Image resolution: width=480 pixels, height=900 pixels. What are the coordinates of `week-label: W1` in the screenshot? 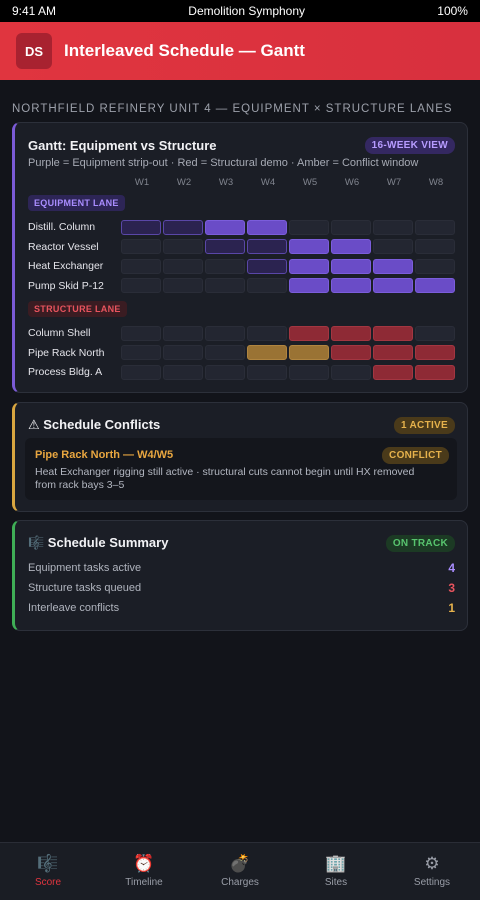 It's located at (142, 182).